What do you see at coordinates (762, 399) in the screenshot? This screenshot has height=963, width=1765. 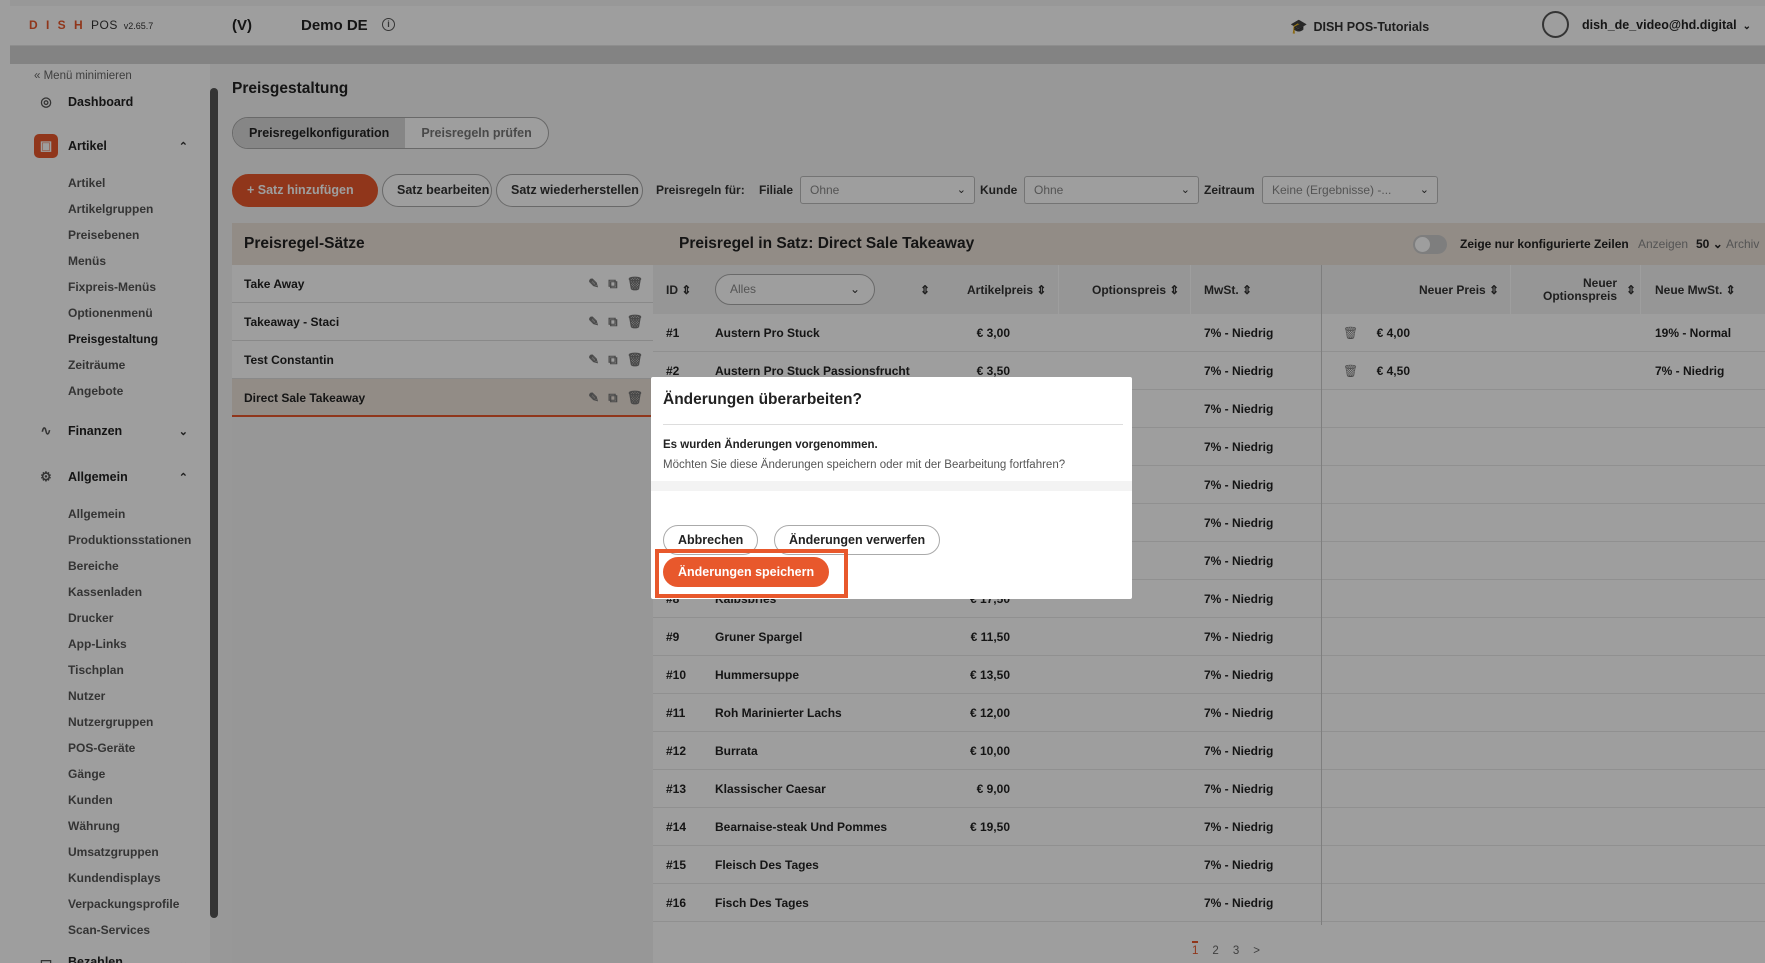 I see `dialog-title: Änderungen überarbeiten?` at bounding box center [762, 399].